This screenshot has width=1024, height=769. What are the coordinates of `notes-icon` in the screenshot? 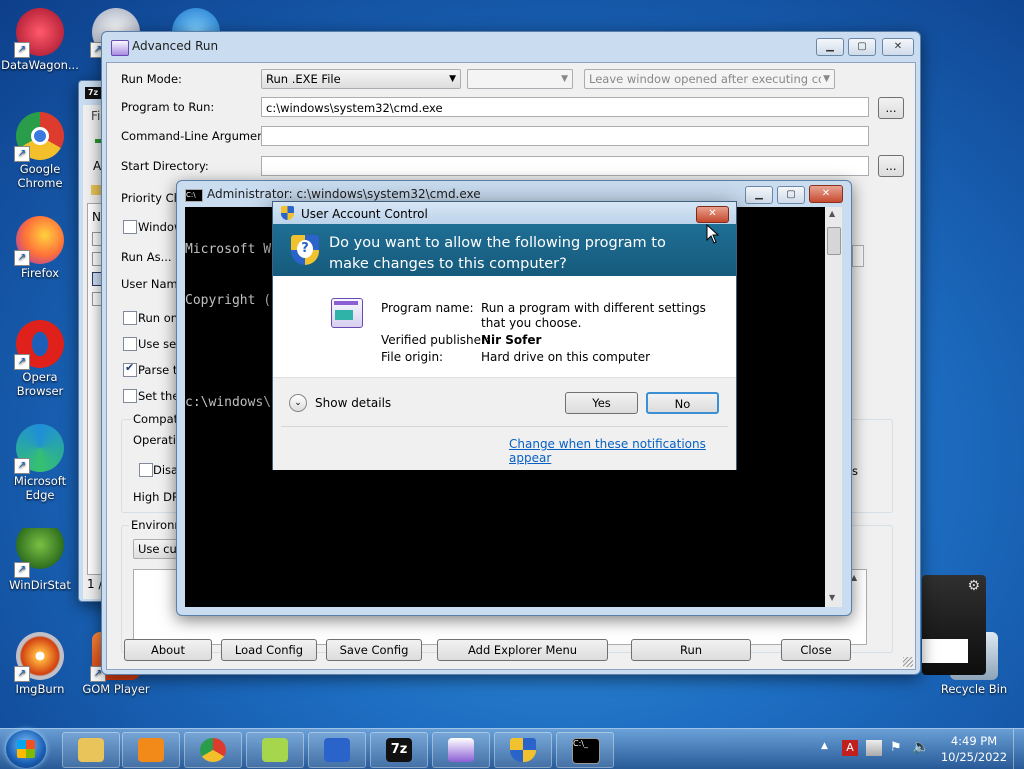 It's located at (275, 750).